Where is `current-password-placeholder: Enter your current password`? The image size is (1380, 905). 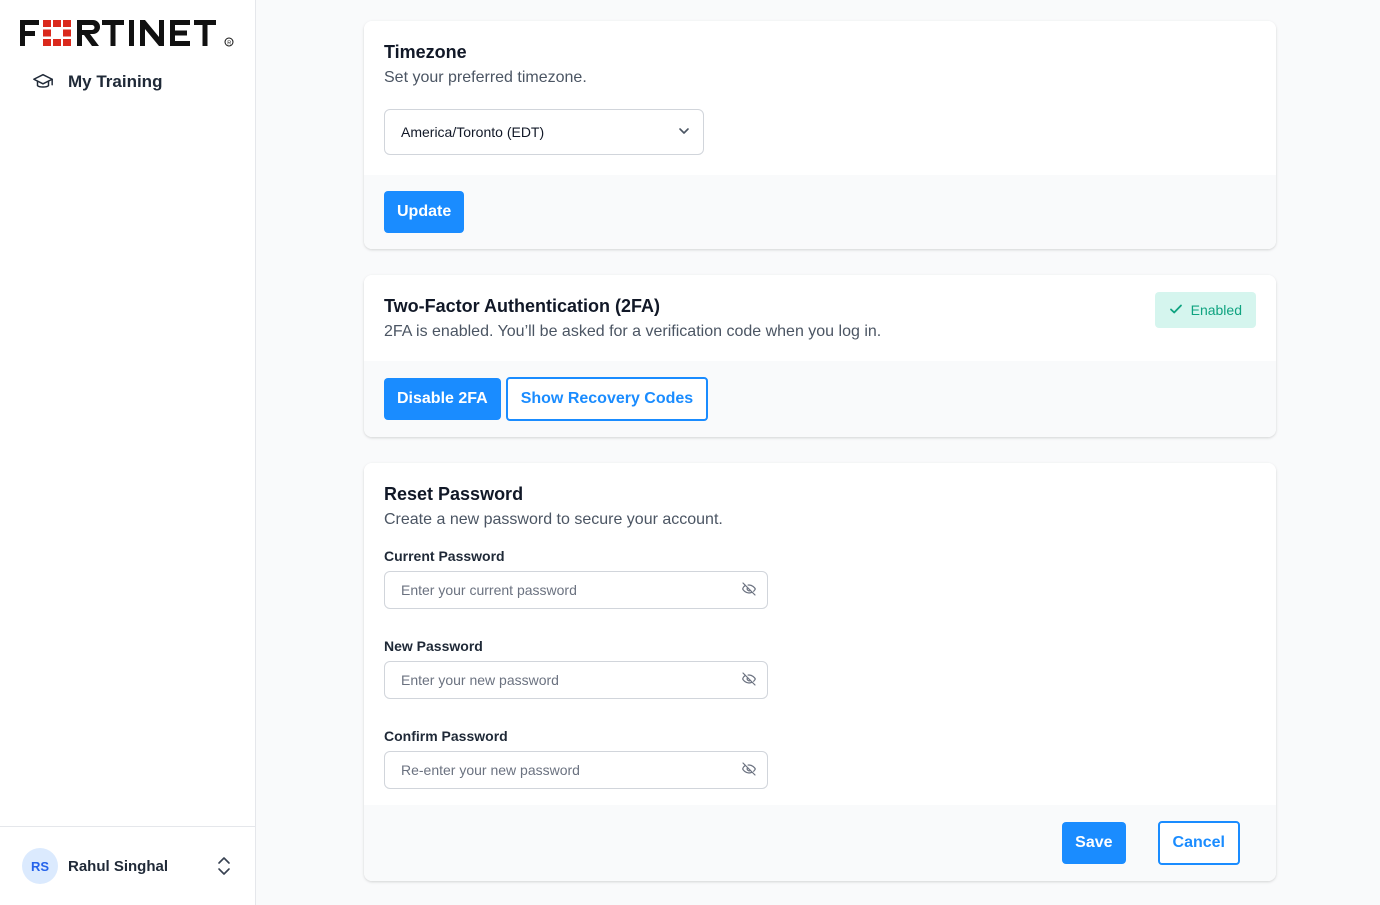
current-password-placeholder: Enter your current password is located at coordinates (489, 590).